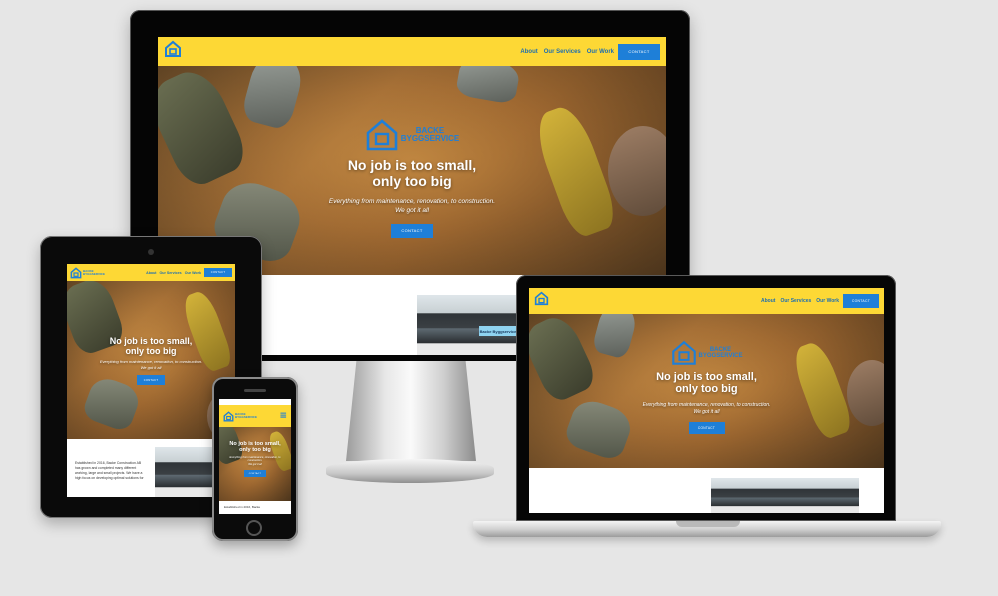 The height and width of the screenshot is (596, 998). Describe the element at coordinates (488, 85) in the screenshot. I see `tool-image` at that location.